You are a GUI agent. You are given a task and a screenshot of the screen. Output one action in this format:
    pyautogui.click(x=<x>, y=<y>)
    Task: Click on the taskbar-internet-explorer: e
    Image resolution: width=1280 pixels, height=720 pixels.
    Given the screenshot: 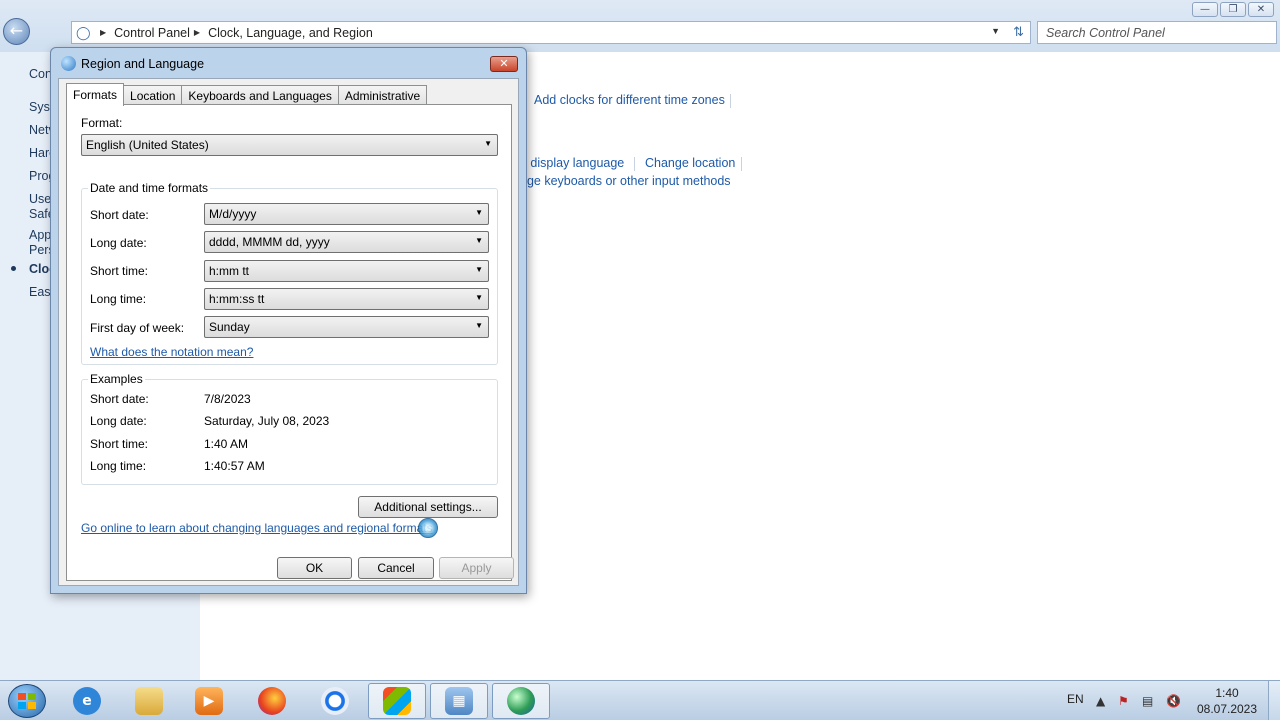 What is the action you would take?
    pyautogui.click(x=87, y=701)
    